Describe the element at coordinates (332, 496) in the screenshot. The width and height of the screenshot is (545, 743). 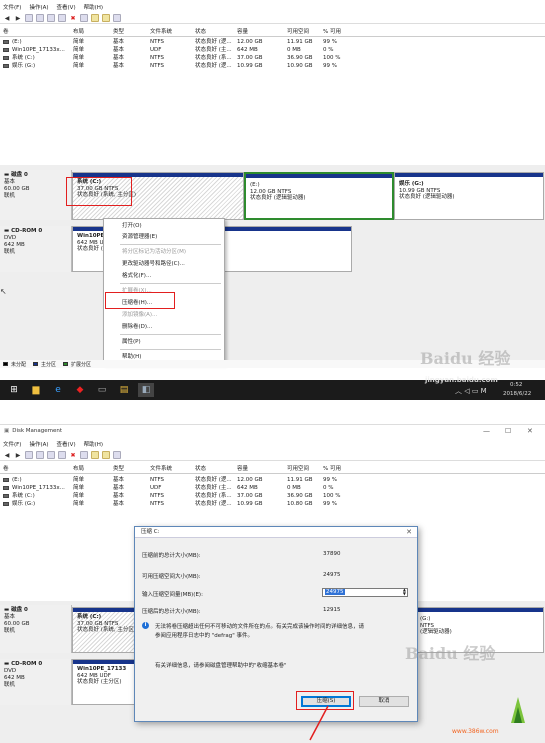
I see `volume-pct: 100 %` at that location.